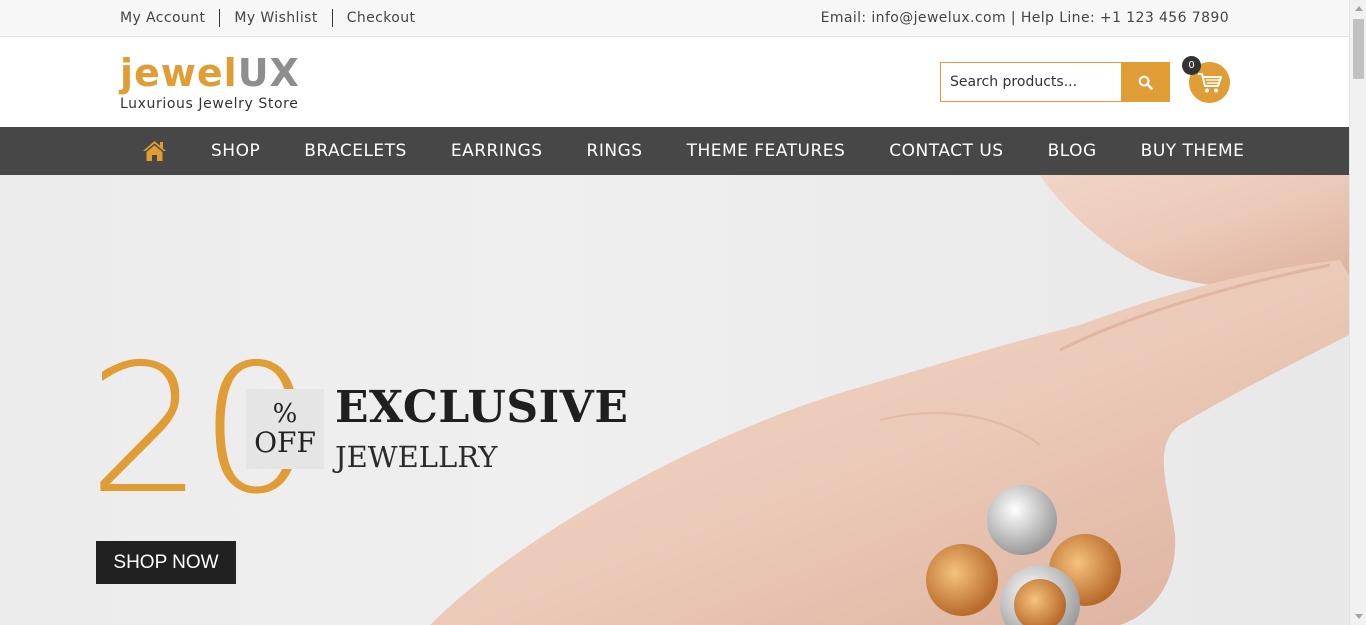  I want to click on promo-off-badge: % OFF, so click(285, 429).